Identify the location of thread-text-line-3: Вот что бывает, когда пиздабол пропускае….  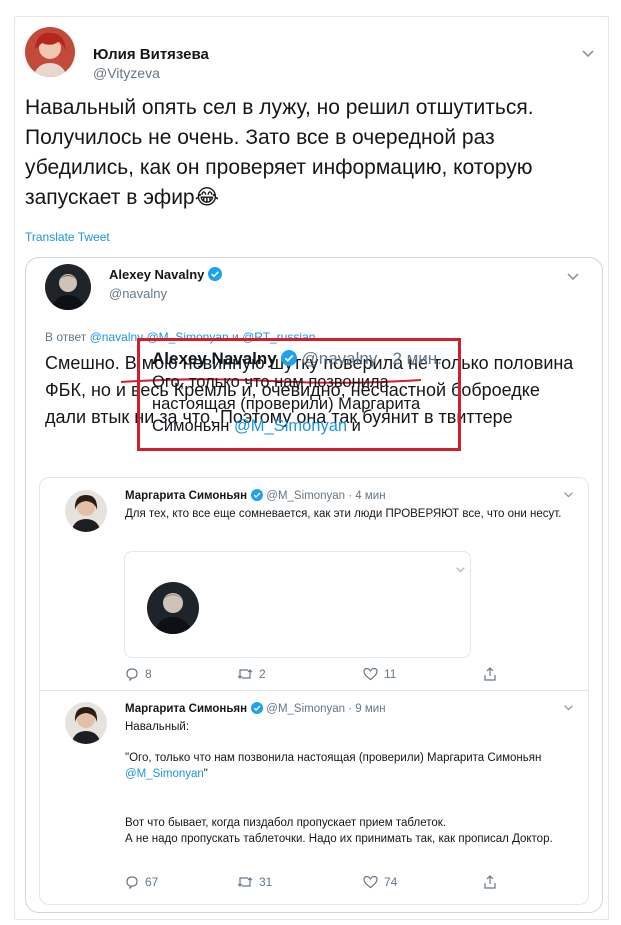
(285, 823).